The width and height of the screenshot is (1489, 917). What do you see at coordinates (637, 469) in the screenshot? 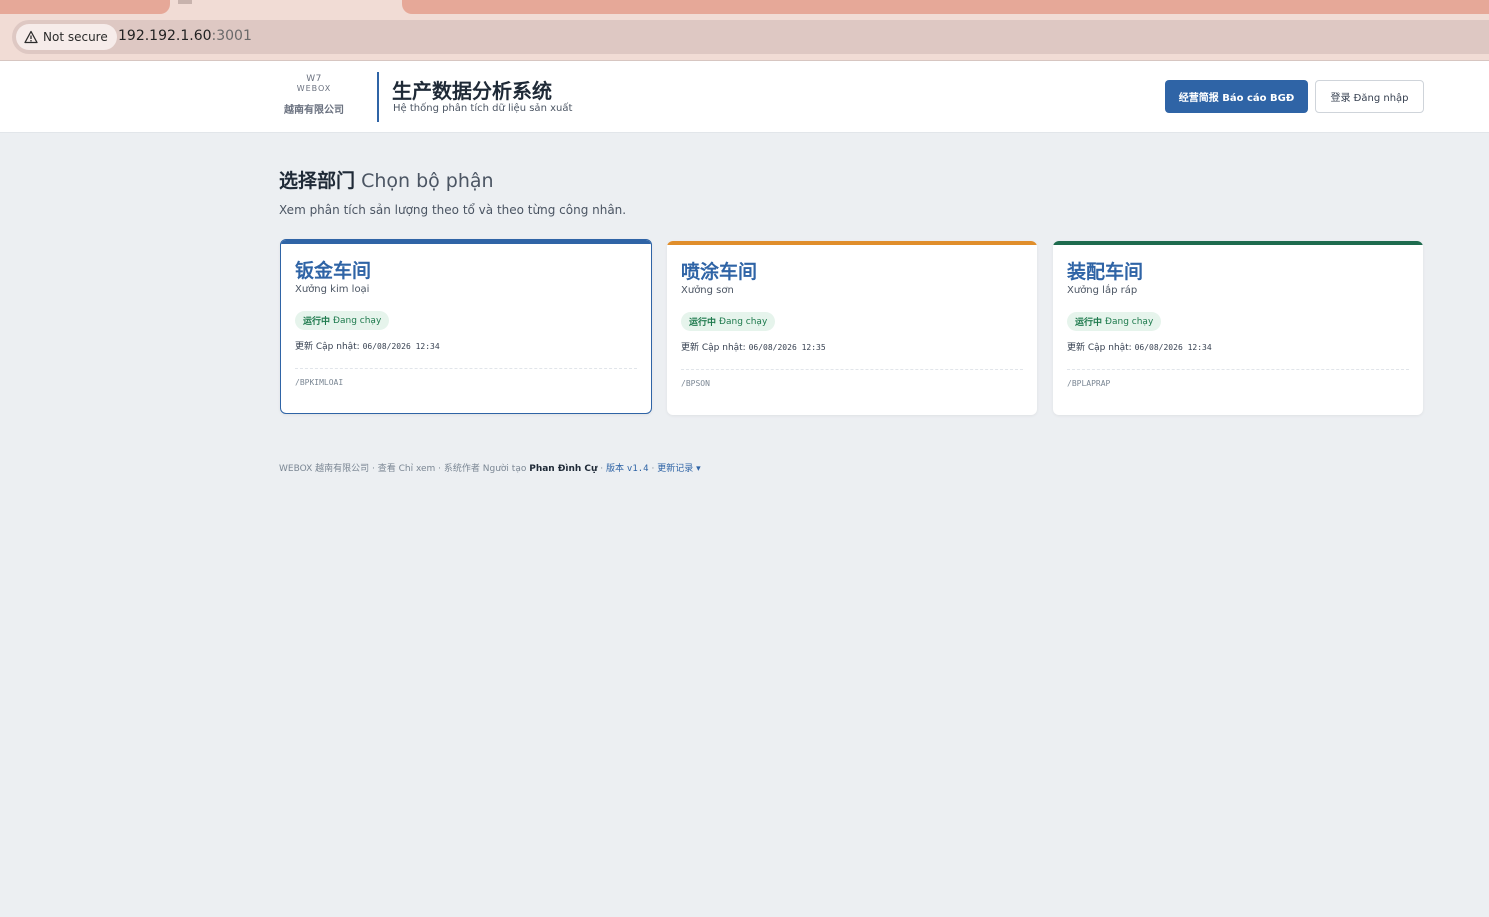
I see `footer-version: v1.4` at bounding box center [637, 469].